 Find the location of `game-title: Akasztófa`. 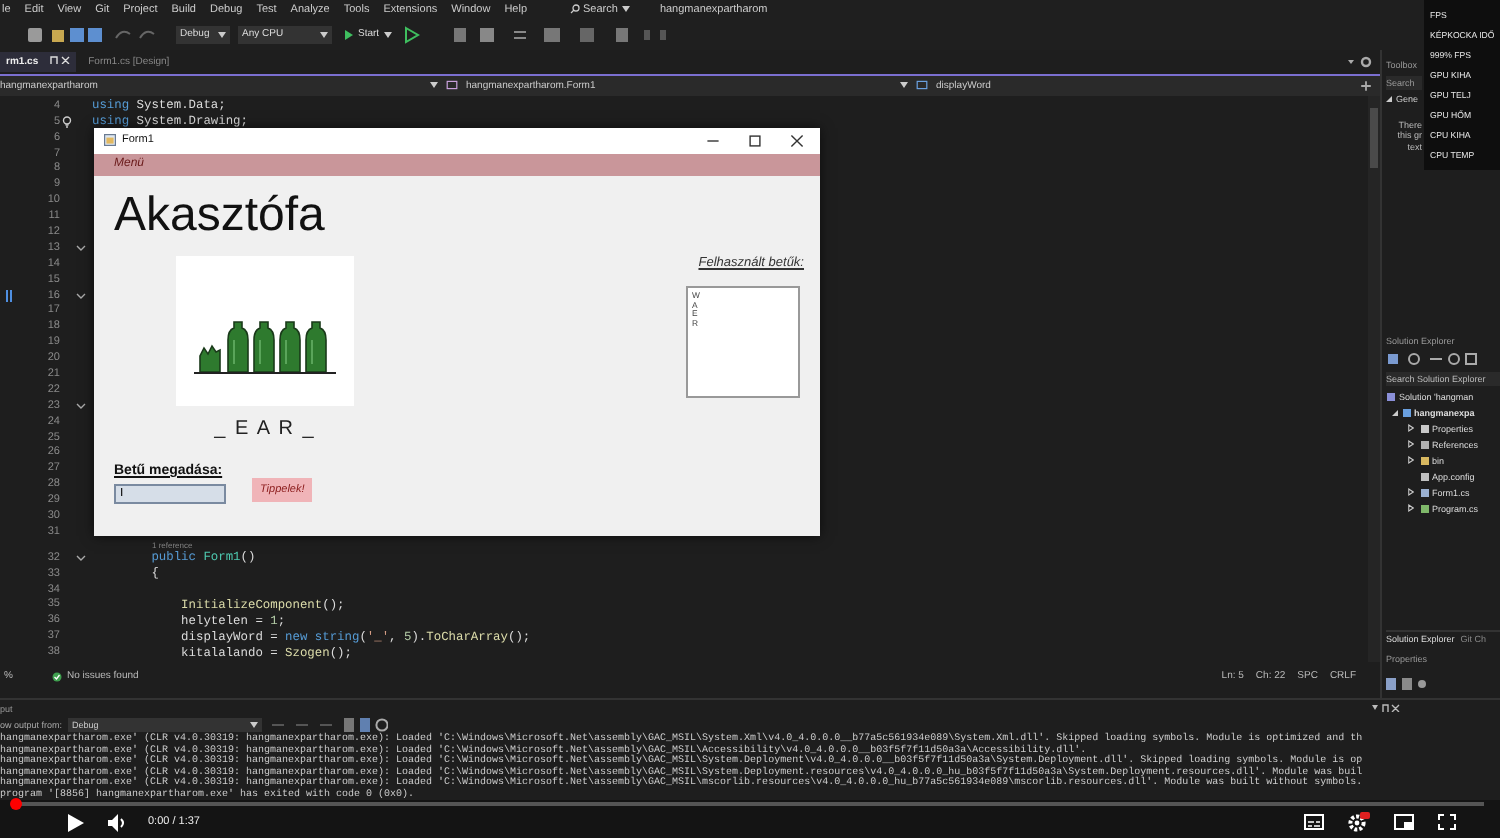

game-title: Akasztófa is located at coordinates (220, 215).